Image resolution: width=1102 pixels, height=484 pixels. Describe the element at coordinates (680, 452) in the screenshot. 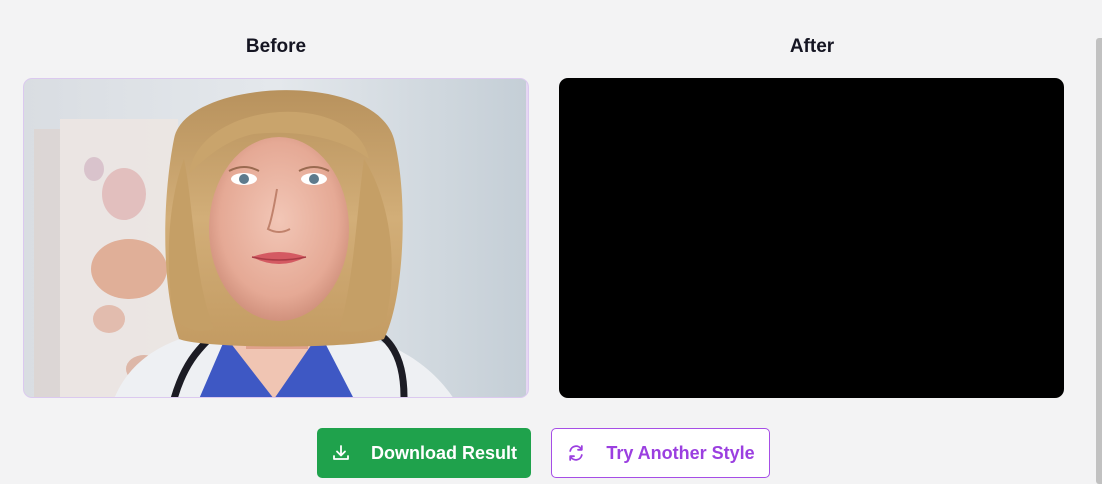

I see `try-another-style-label: Try Another Style` at that location.